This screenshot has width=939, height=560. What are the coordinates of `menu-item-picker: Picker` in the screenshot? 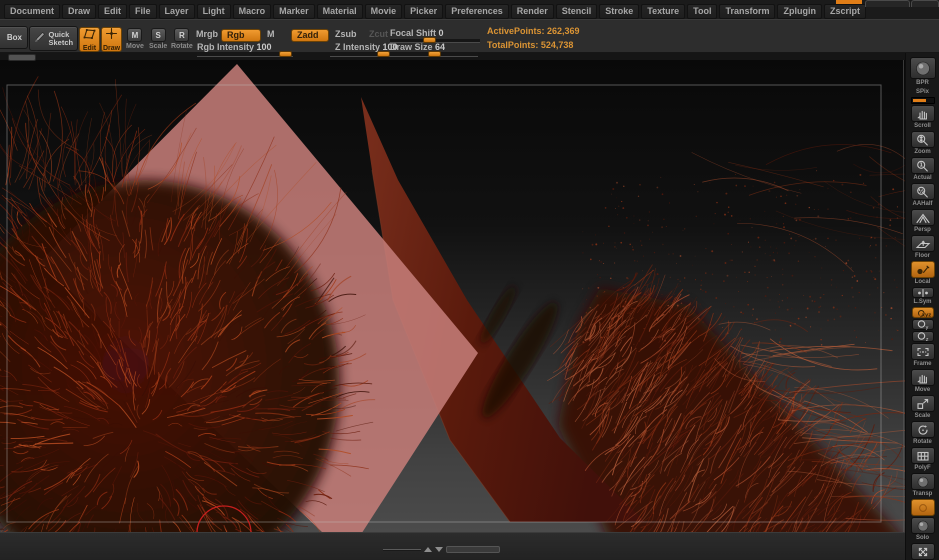 It's located at (424, 11).